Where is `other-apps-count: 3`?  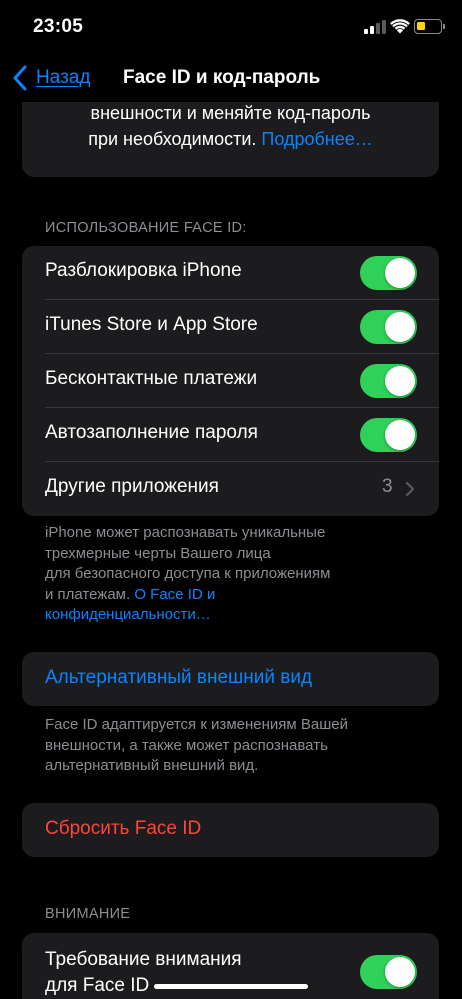 other-apps-count: 3 is located at coordinates (387, 486).